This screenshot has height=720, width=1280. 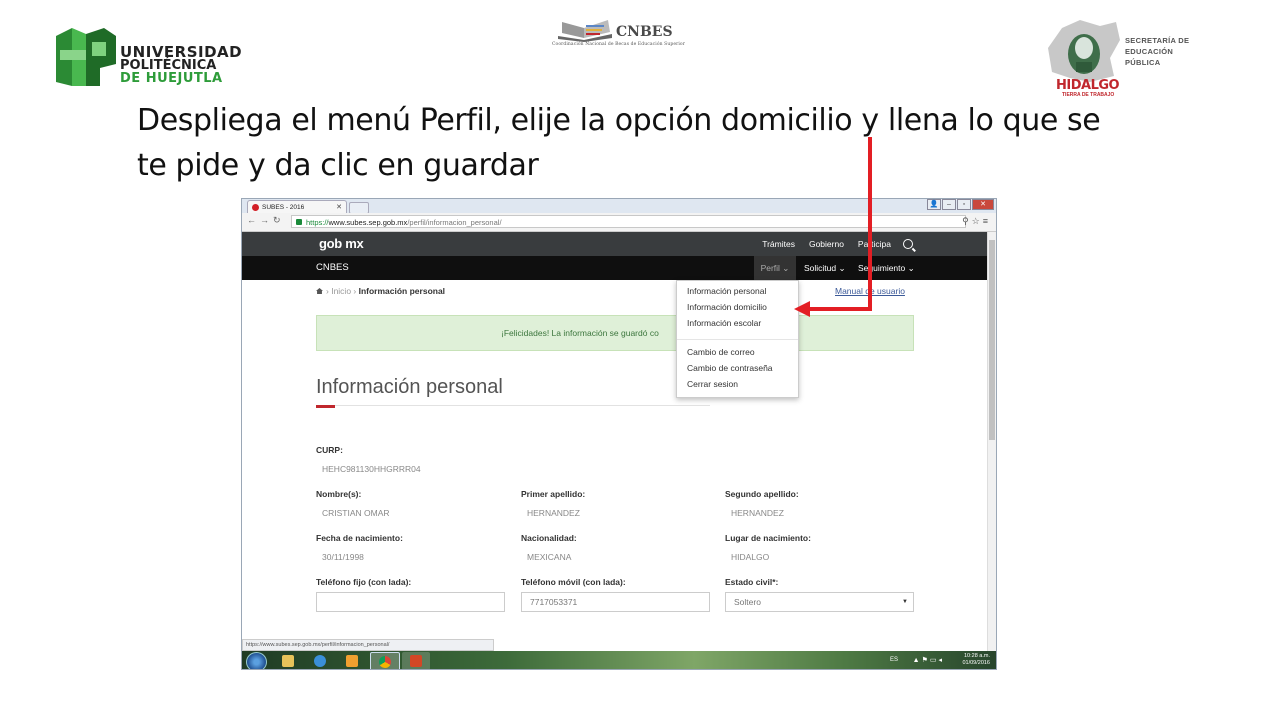 What do you see at coordinates (1157, 40) in the screenshot?
I see `sep-line1: SECRETARÍA DE` at bounding box center [1157, 40].